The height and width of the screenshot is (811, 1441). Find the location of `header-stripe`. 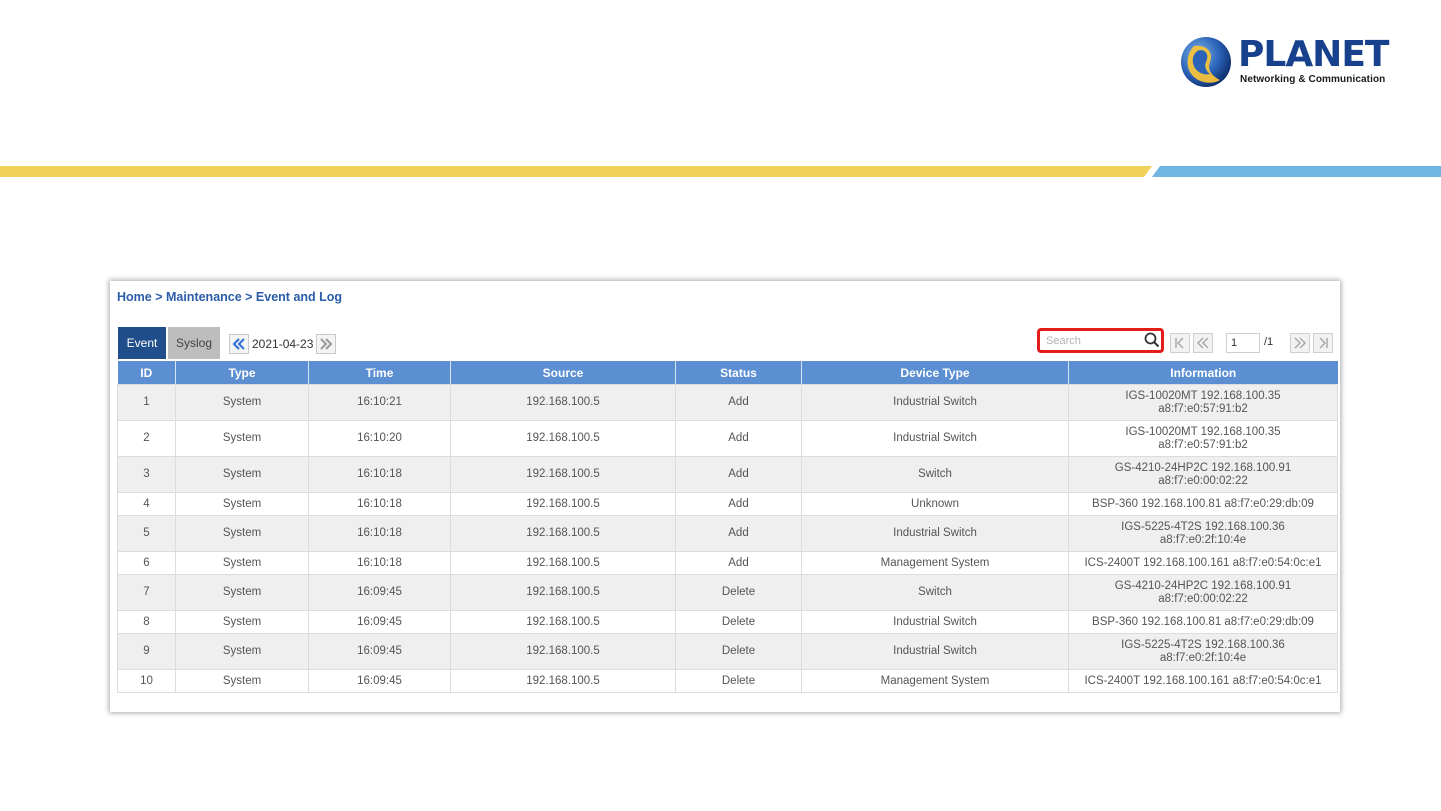

header-stripe is located at coordinates (720, 171).